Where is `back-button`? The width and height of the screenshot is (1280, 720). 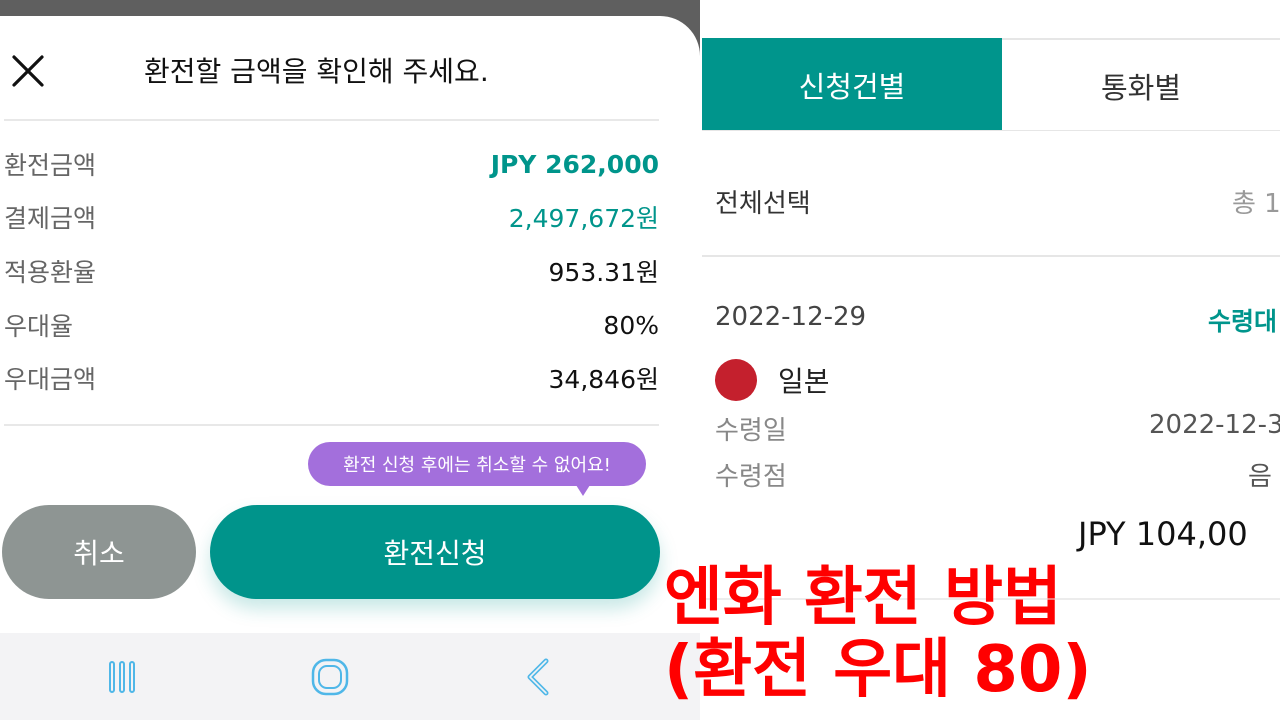 back-button is located at coordinates (538, 677).